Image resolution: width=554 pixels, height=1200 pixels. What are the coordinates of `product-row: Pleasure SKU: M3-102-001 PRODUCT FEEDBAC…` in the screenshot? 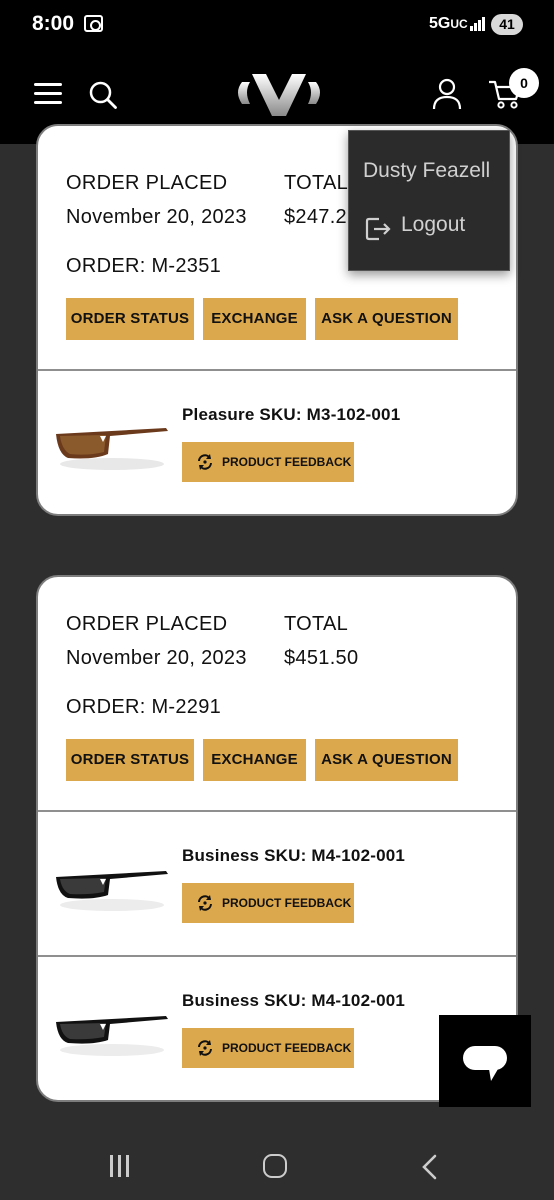 It's located at (277, 443).